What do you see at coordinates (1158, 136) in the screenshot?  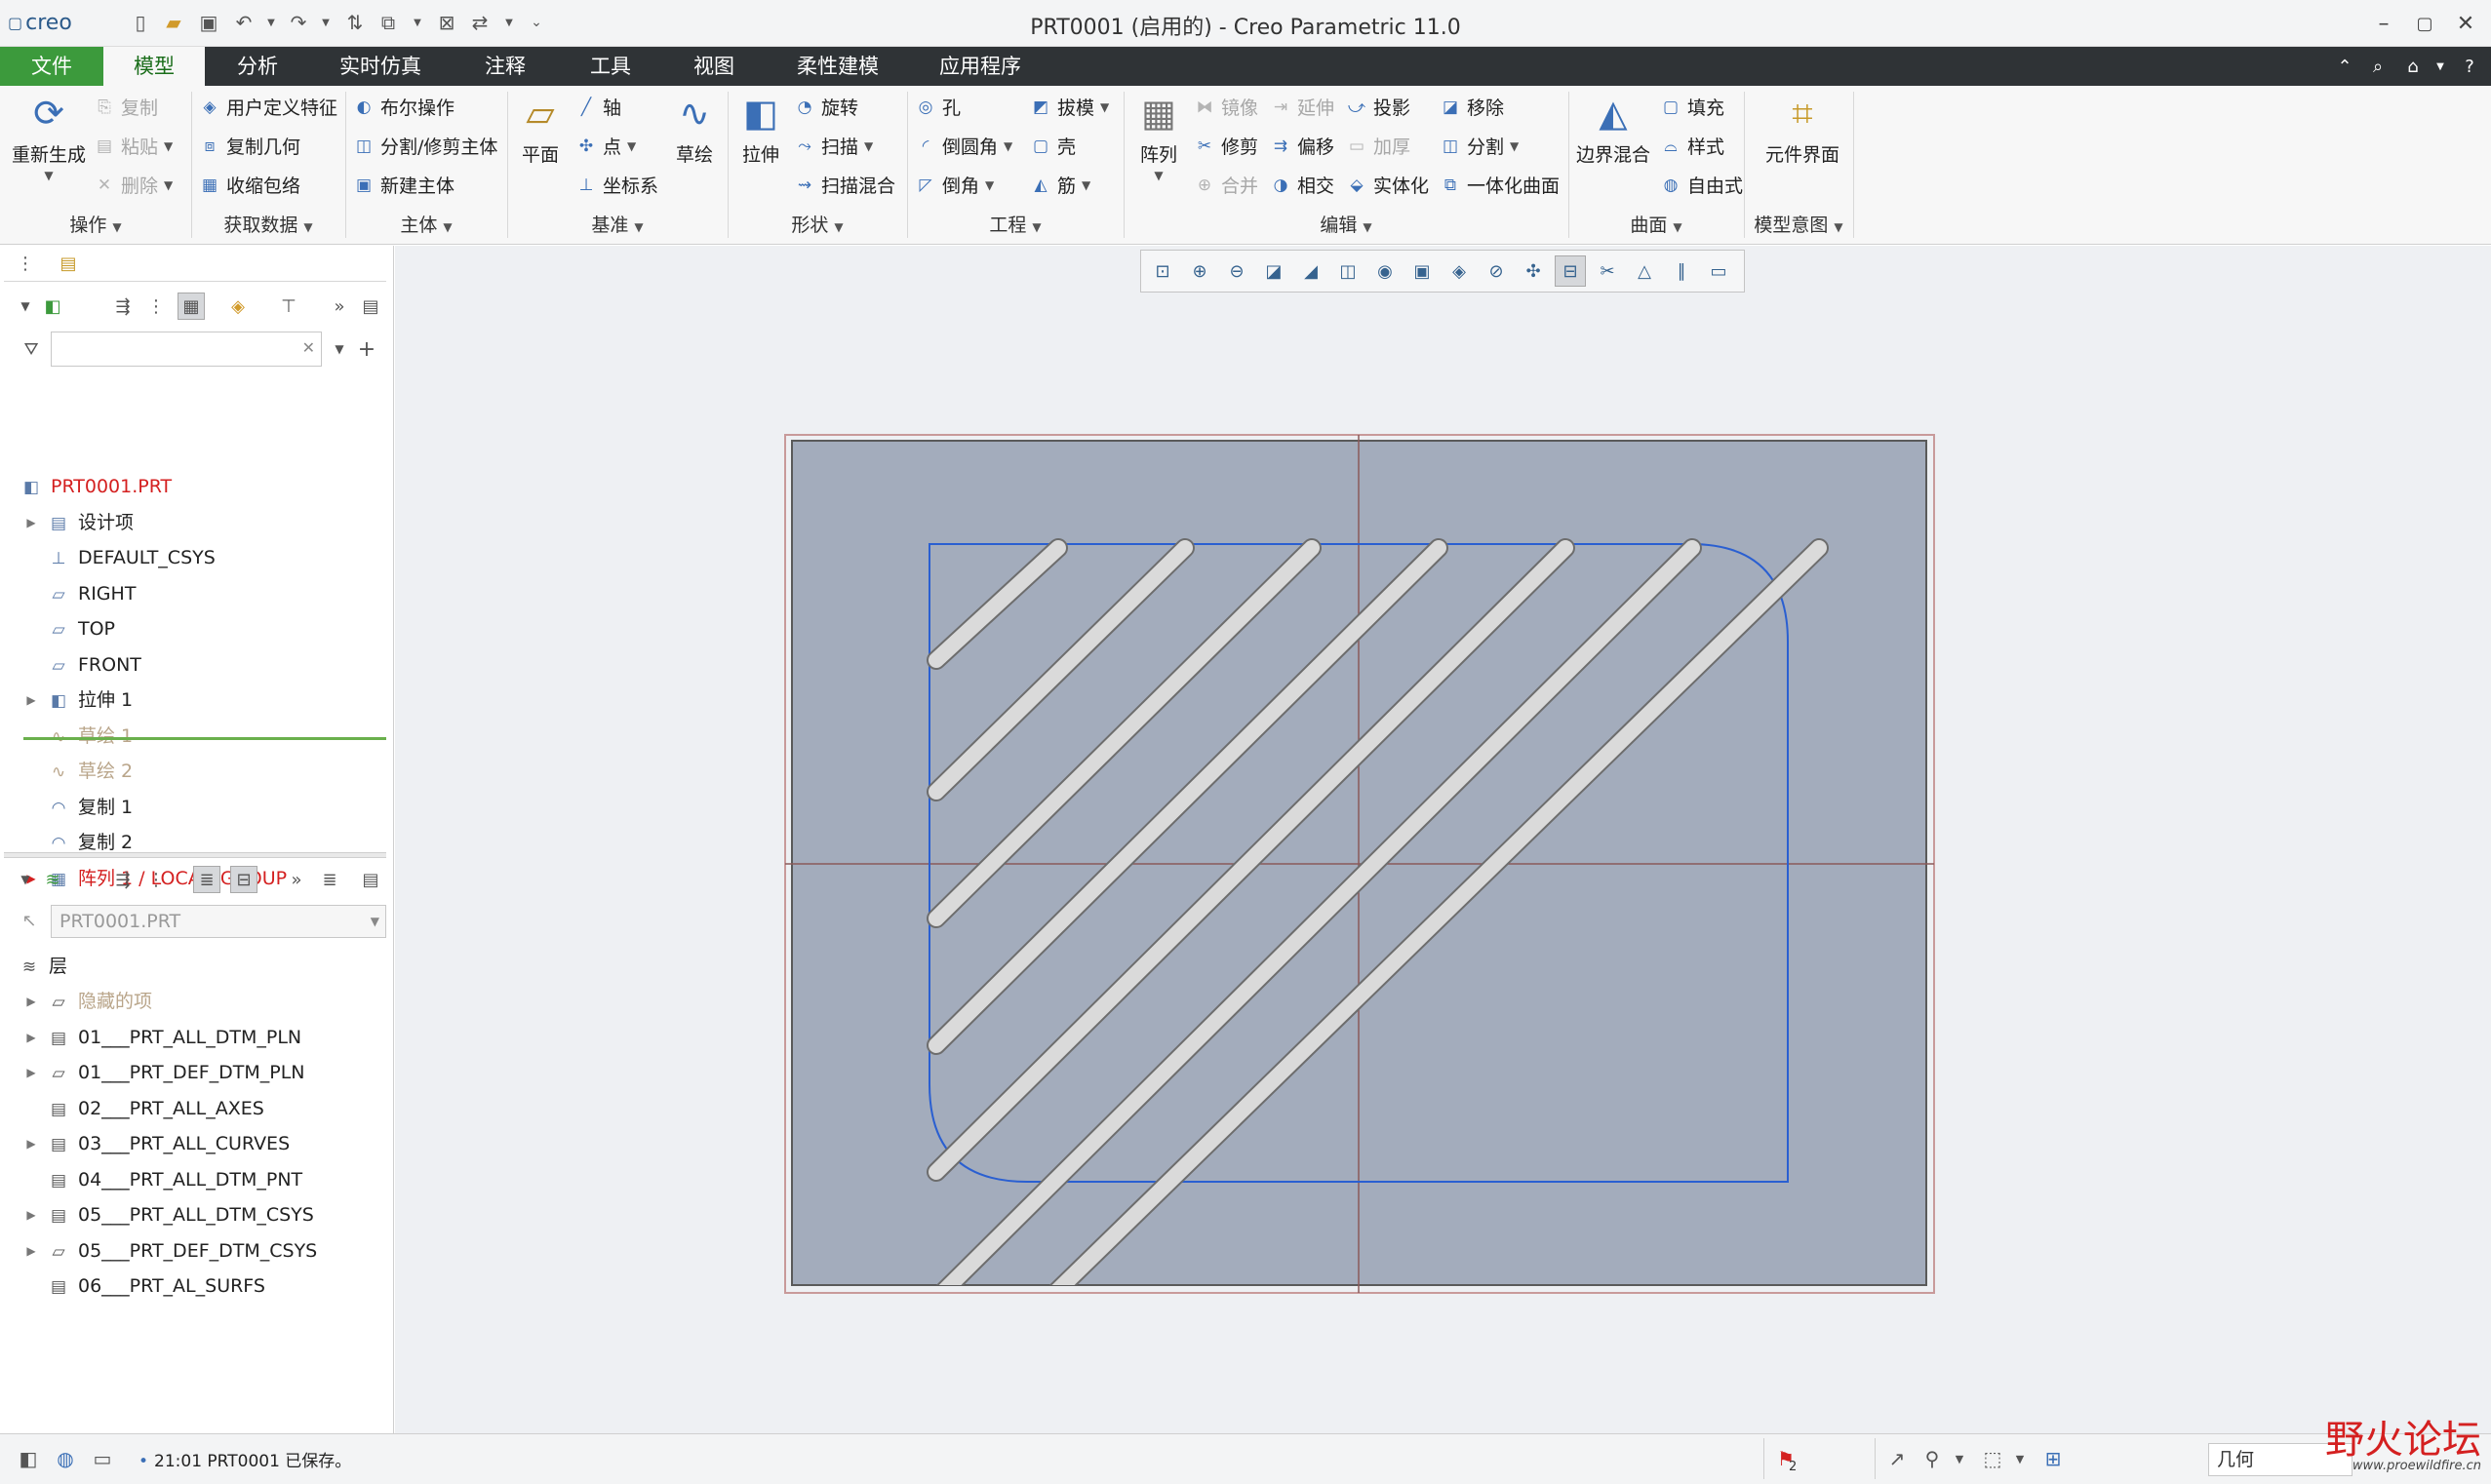 I see `pattern-button: ▦ 阵列 ▼` at bounding box center [1158, 136].